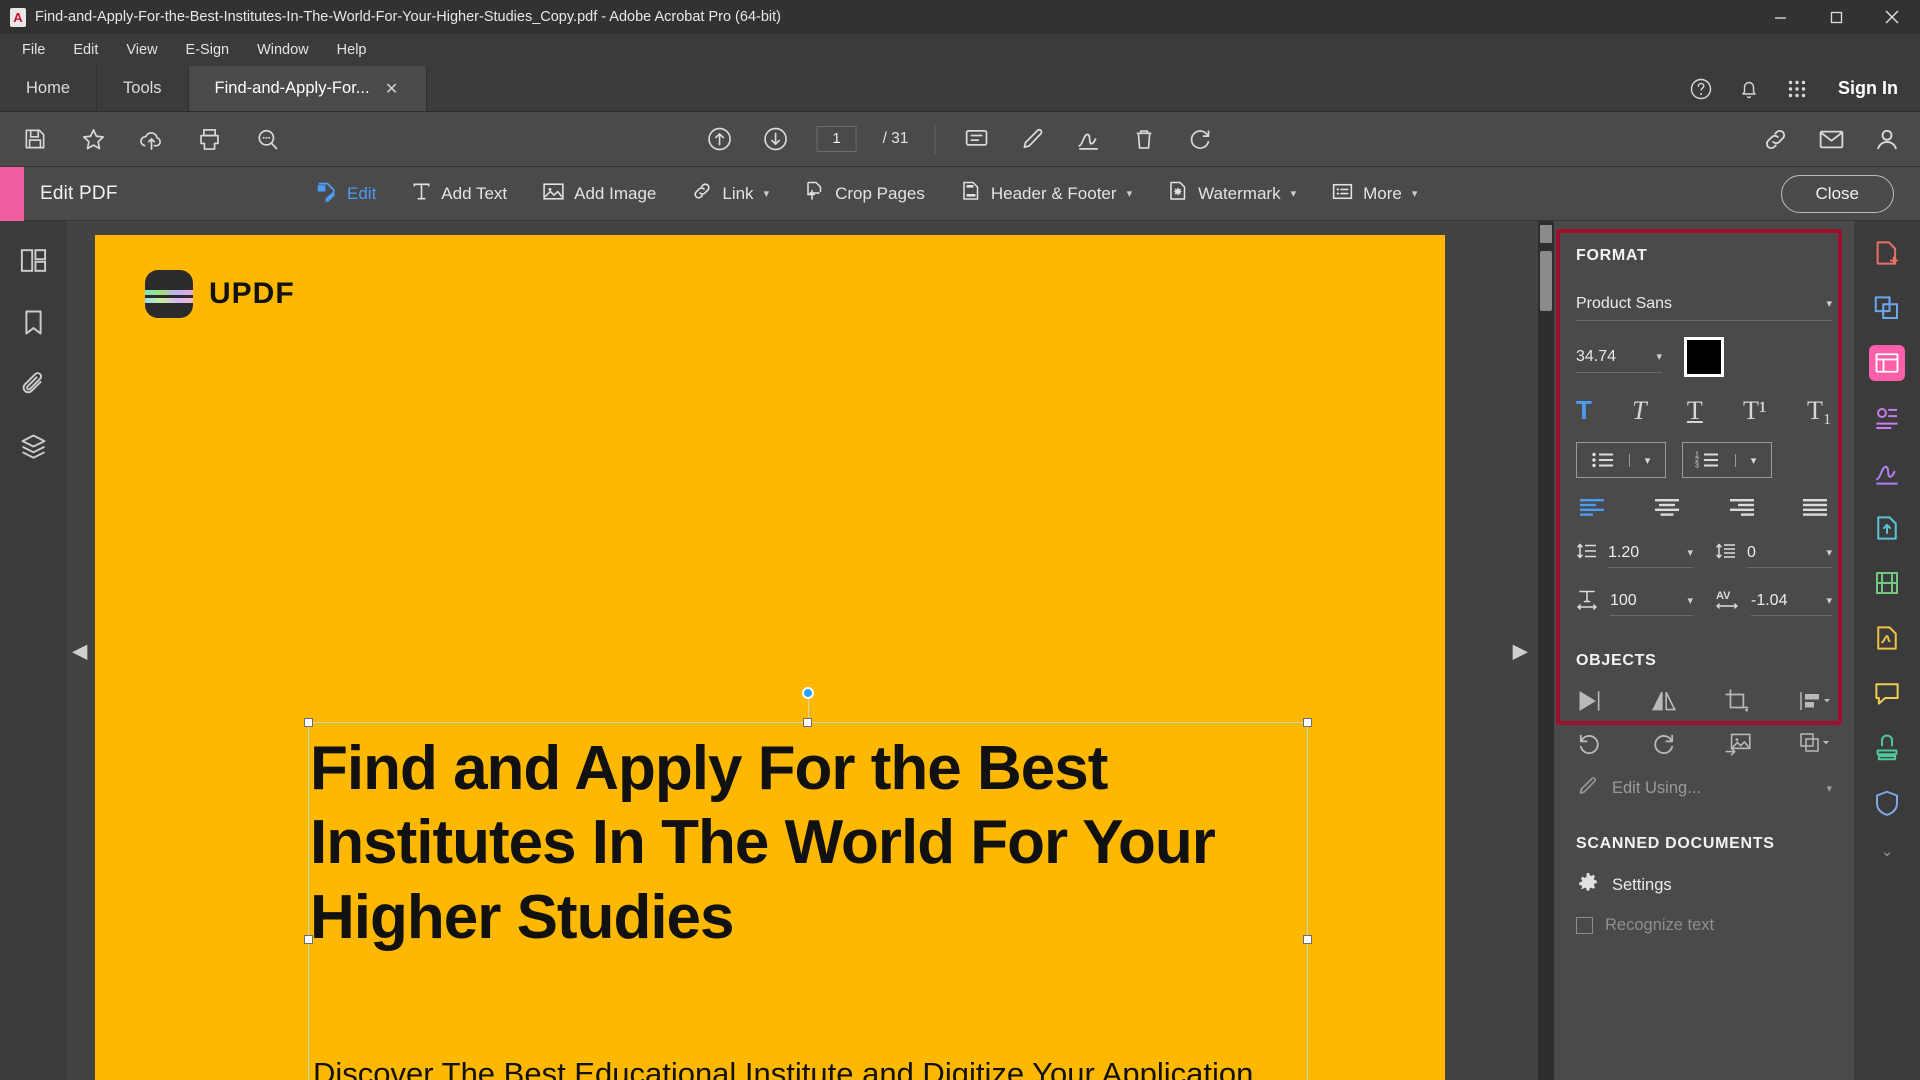 The image size is (1920, 1080). What do you see at coordinates (1704, 304) in the screenshot?
I see `font-family-select: Product Sans ▾` at bounding box center [1704, 304].